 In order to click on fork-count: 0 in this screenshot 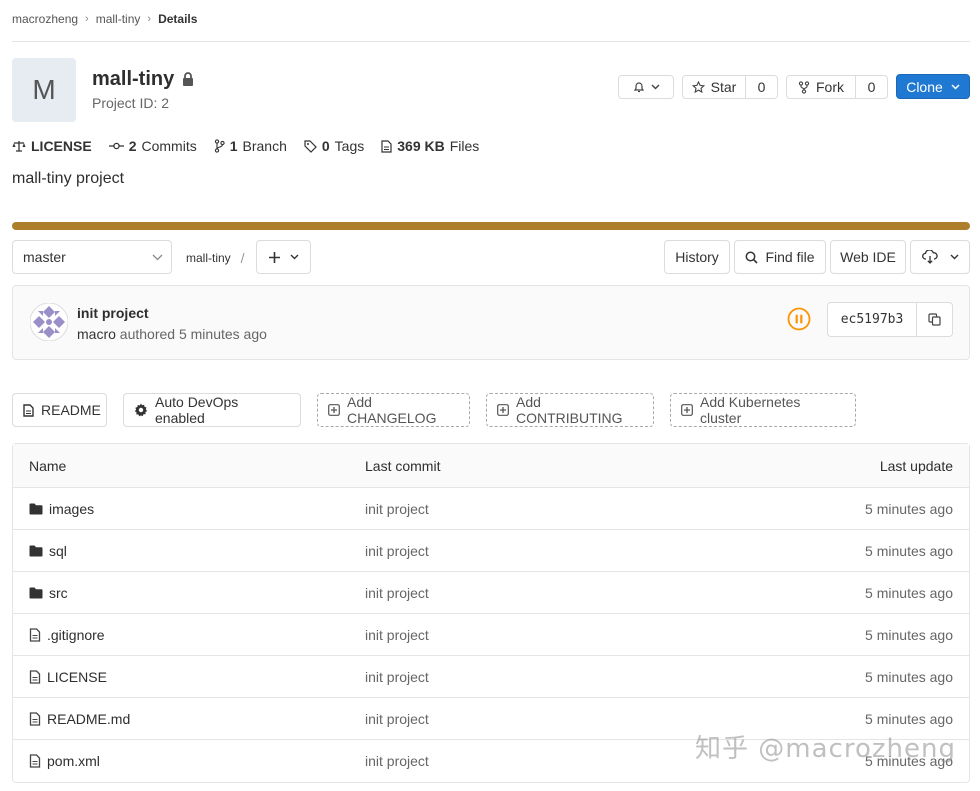, I will do `click(872, 87)`.